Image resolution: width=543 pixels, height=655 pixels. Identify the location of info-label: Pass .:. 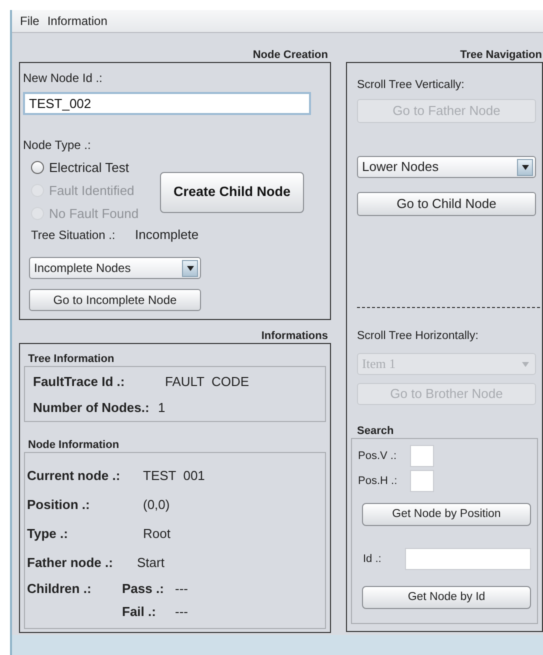
(143, 589).